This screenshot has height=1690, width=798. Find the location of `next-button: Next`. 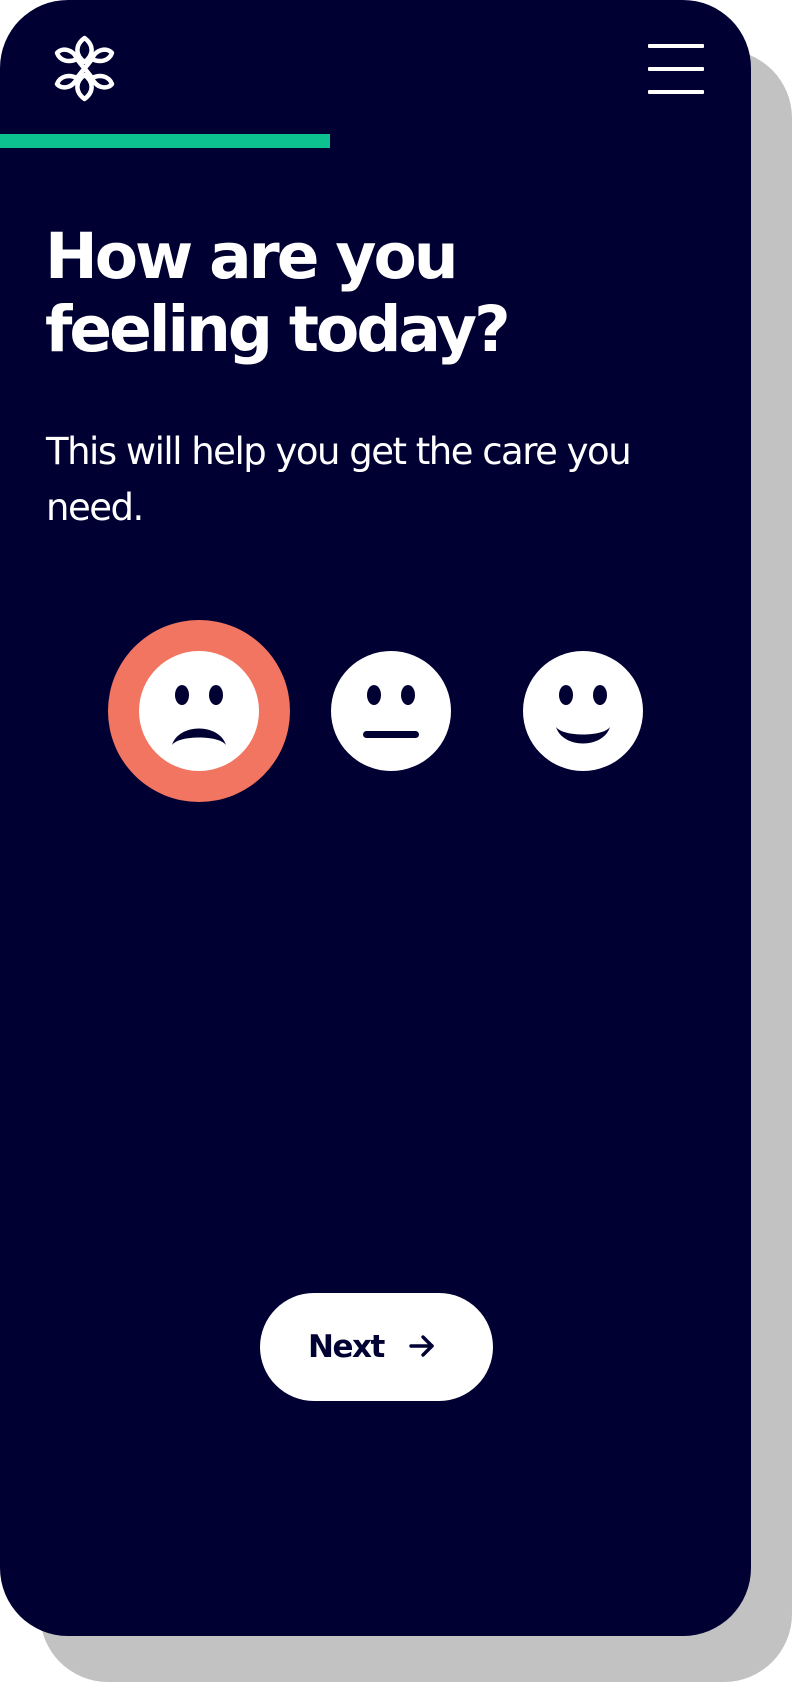

next-button: Next is located at coordinates (376, 1347).